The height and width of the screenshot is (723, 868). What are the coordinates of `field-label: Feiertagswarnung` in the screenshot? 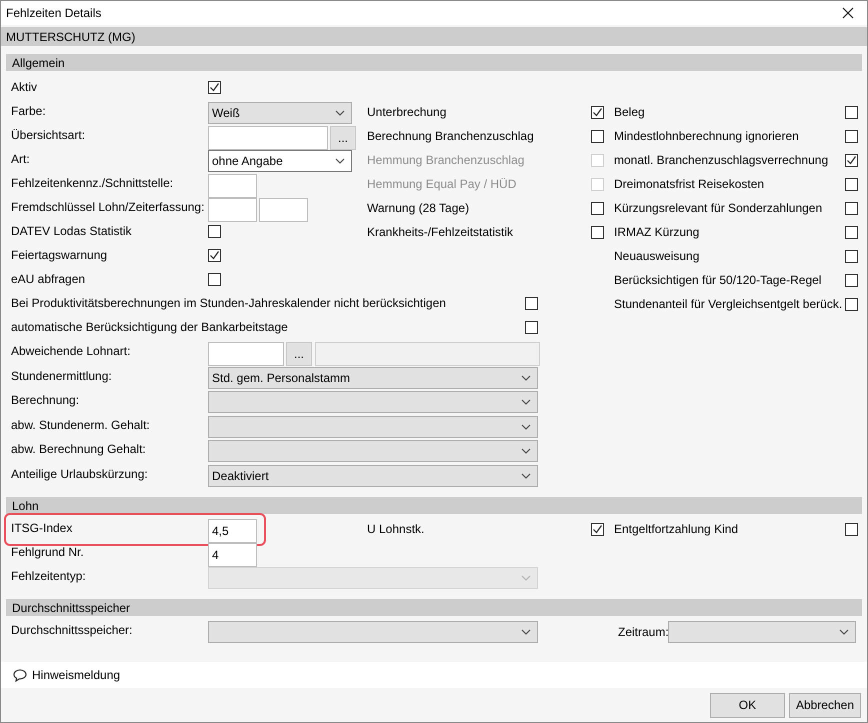 It's located at (59, 255).